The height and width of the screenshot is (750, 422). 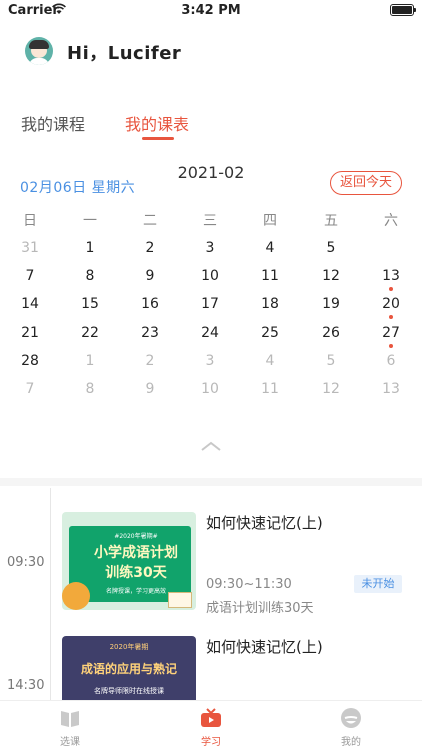 What do you see at coordinates (366, 183) in the screenshot?
I see `back-to-today-button: 返回今天` at bounding box center [366, 183].